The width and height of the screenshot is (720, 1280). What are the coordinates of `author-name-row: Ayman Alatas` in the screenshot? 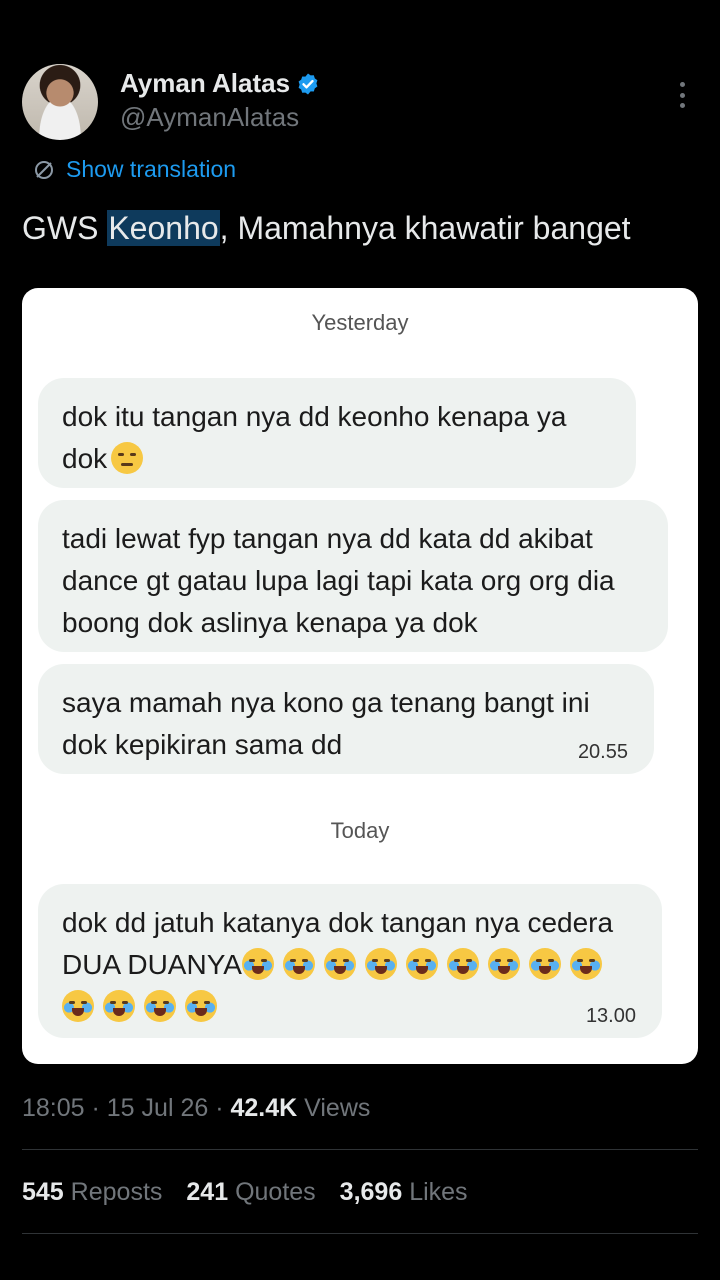 It's located at (220, 83).